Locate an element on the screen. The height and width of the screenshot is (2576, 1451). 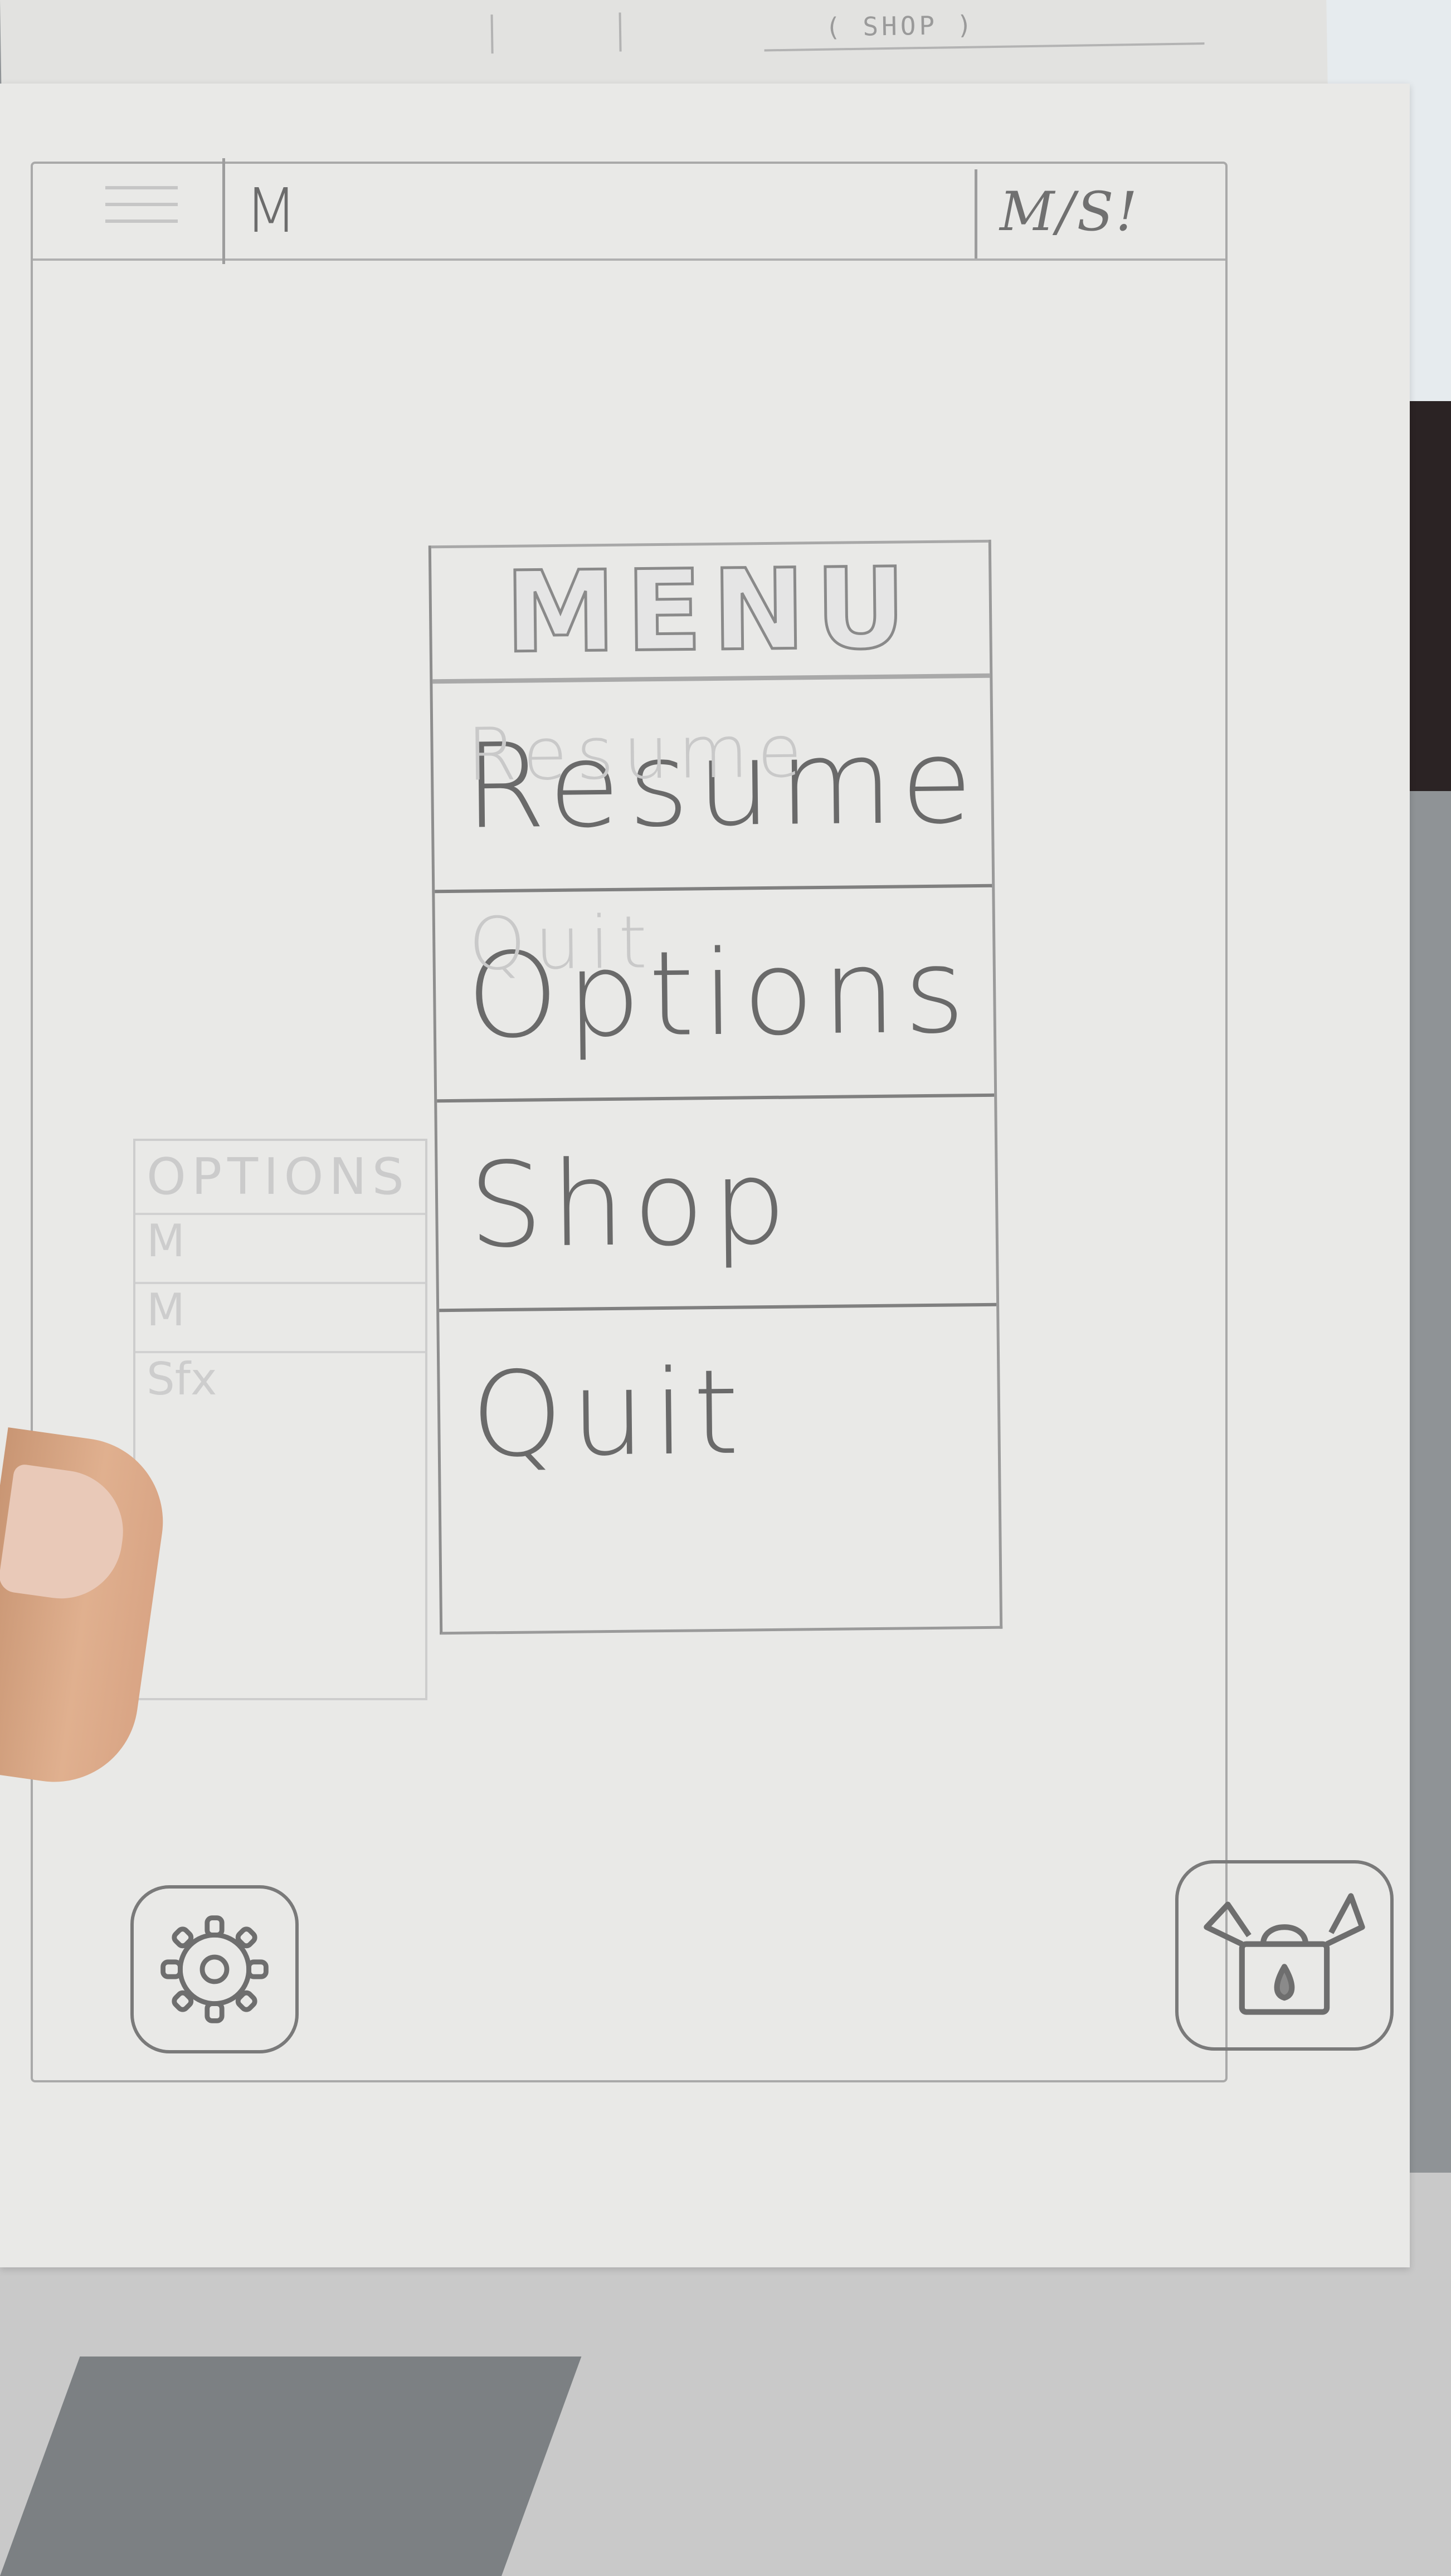
shop-bag-icon is located at coordinates (1284, 1954).